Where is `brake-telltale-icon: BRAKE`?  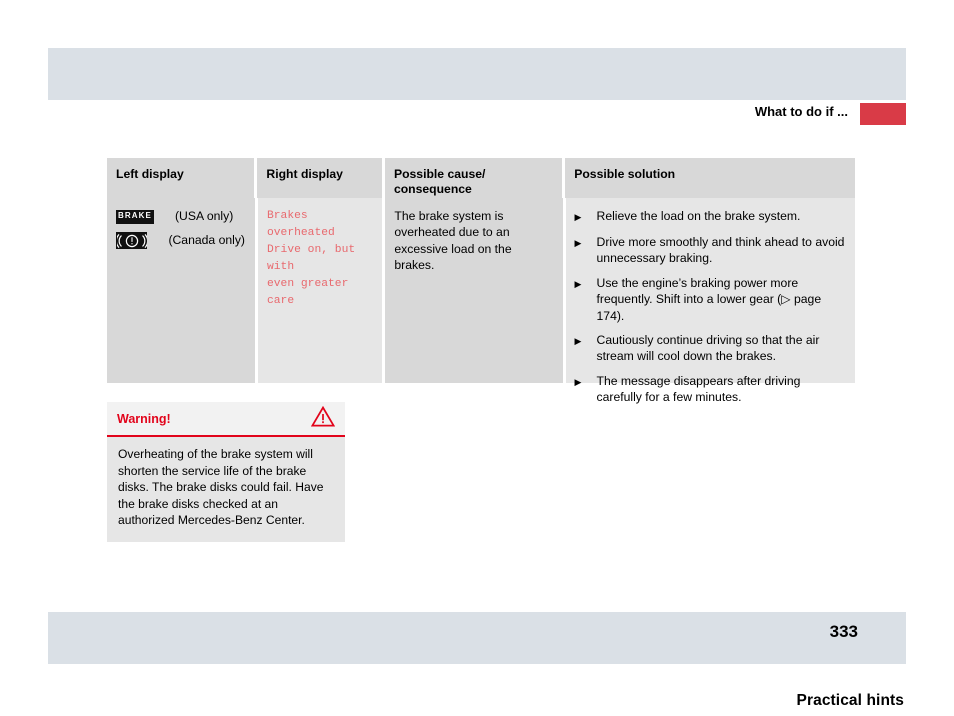 brake-telltale-icon: BRAKE is located at coordinates (135, 216).